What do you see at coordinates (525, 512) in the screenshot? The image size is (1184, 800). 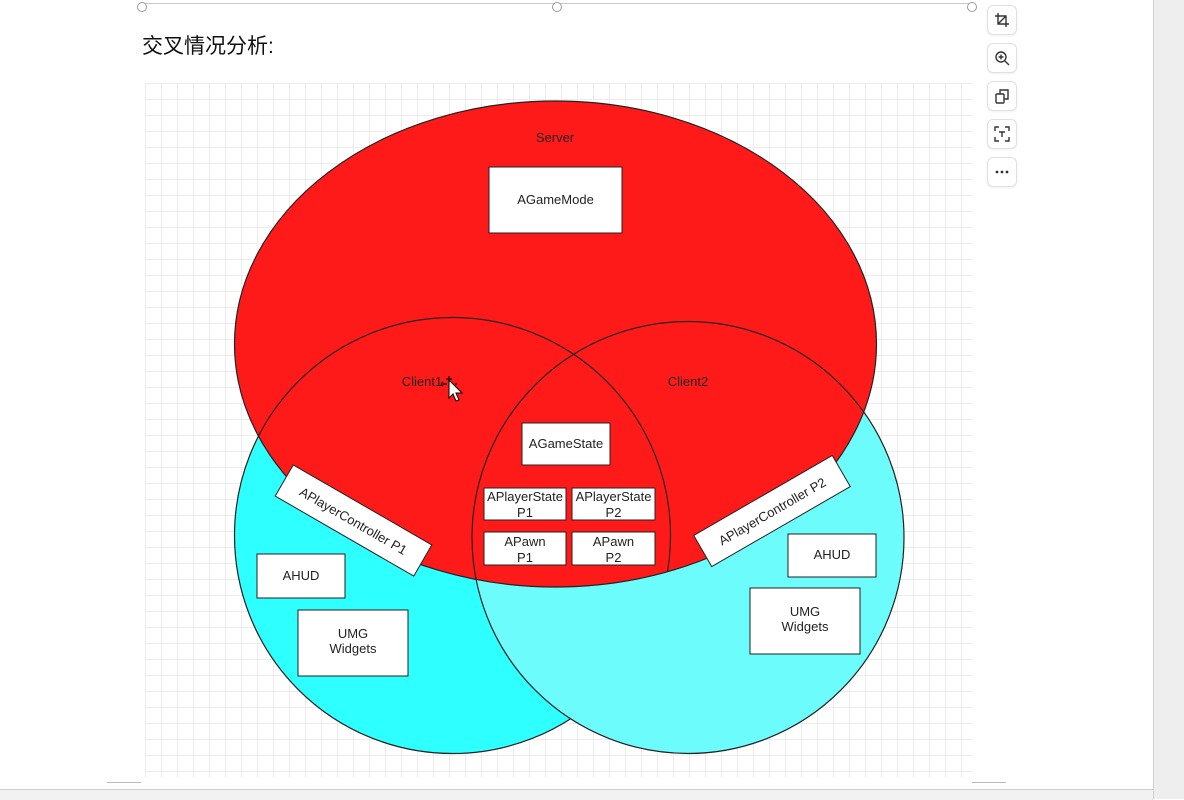 I see `player-state-p1-label-2: P1` at bounding box center [525, 512].